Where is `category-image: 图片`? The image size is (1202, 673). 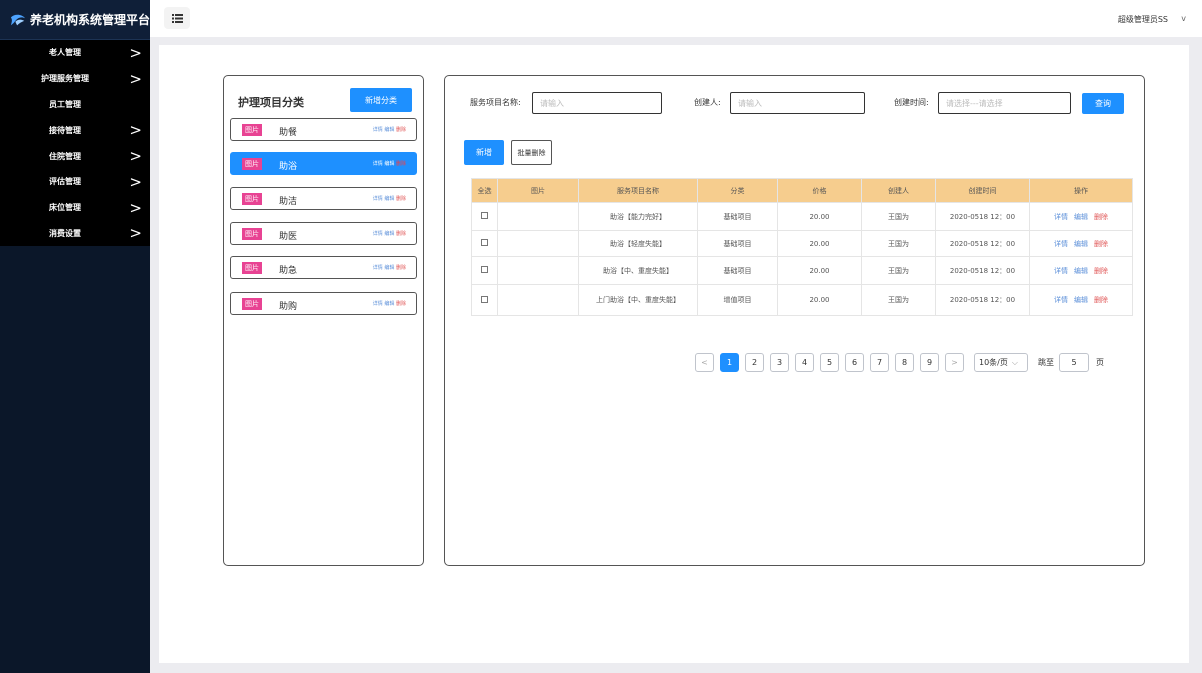 category-image: 图片 is located at coordinates (252, 234).